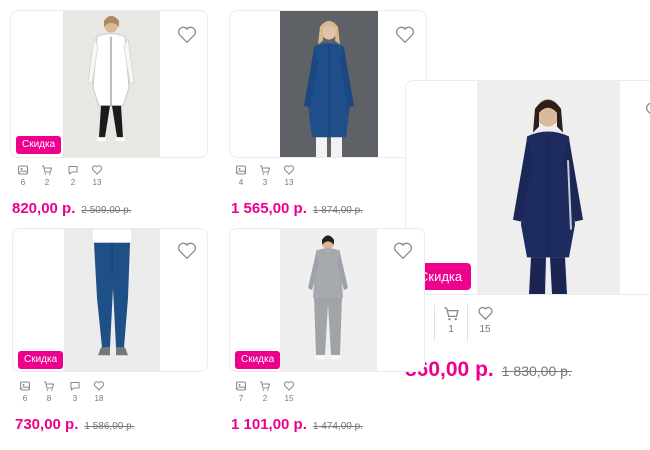  I want to click on current-price: 730,00 р., so click(47, 424).